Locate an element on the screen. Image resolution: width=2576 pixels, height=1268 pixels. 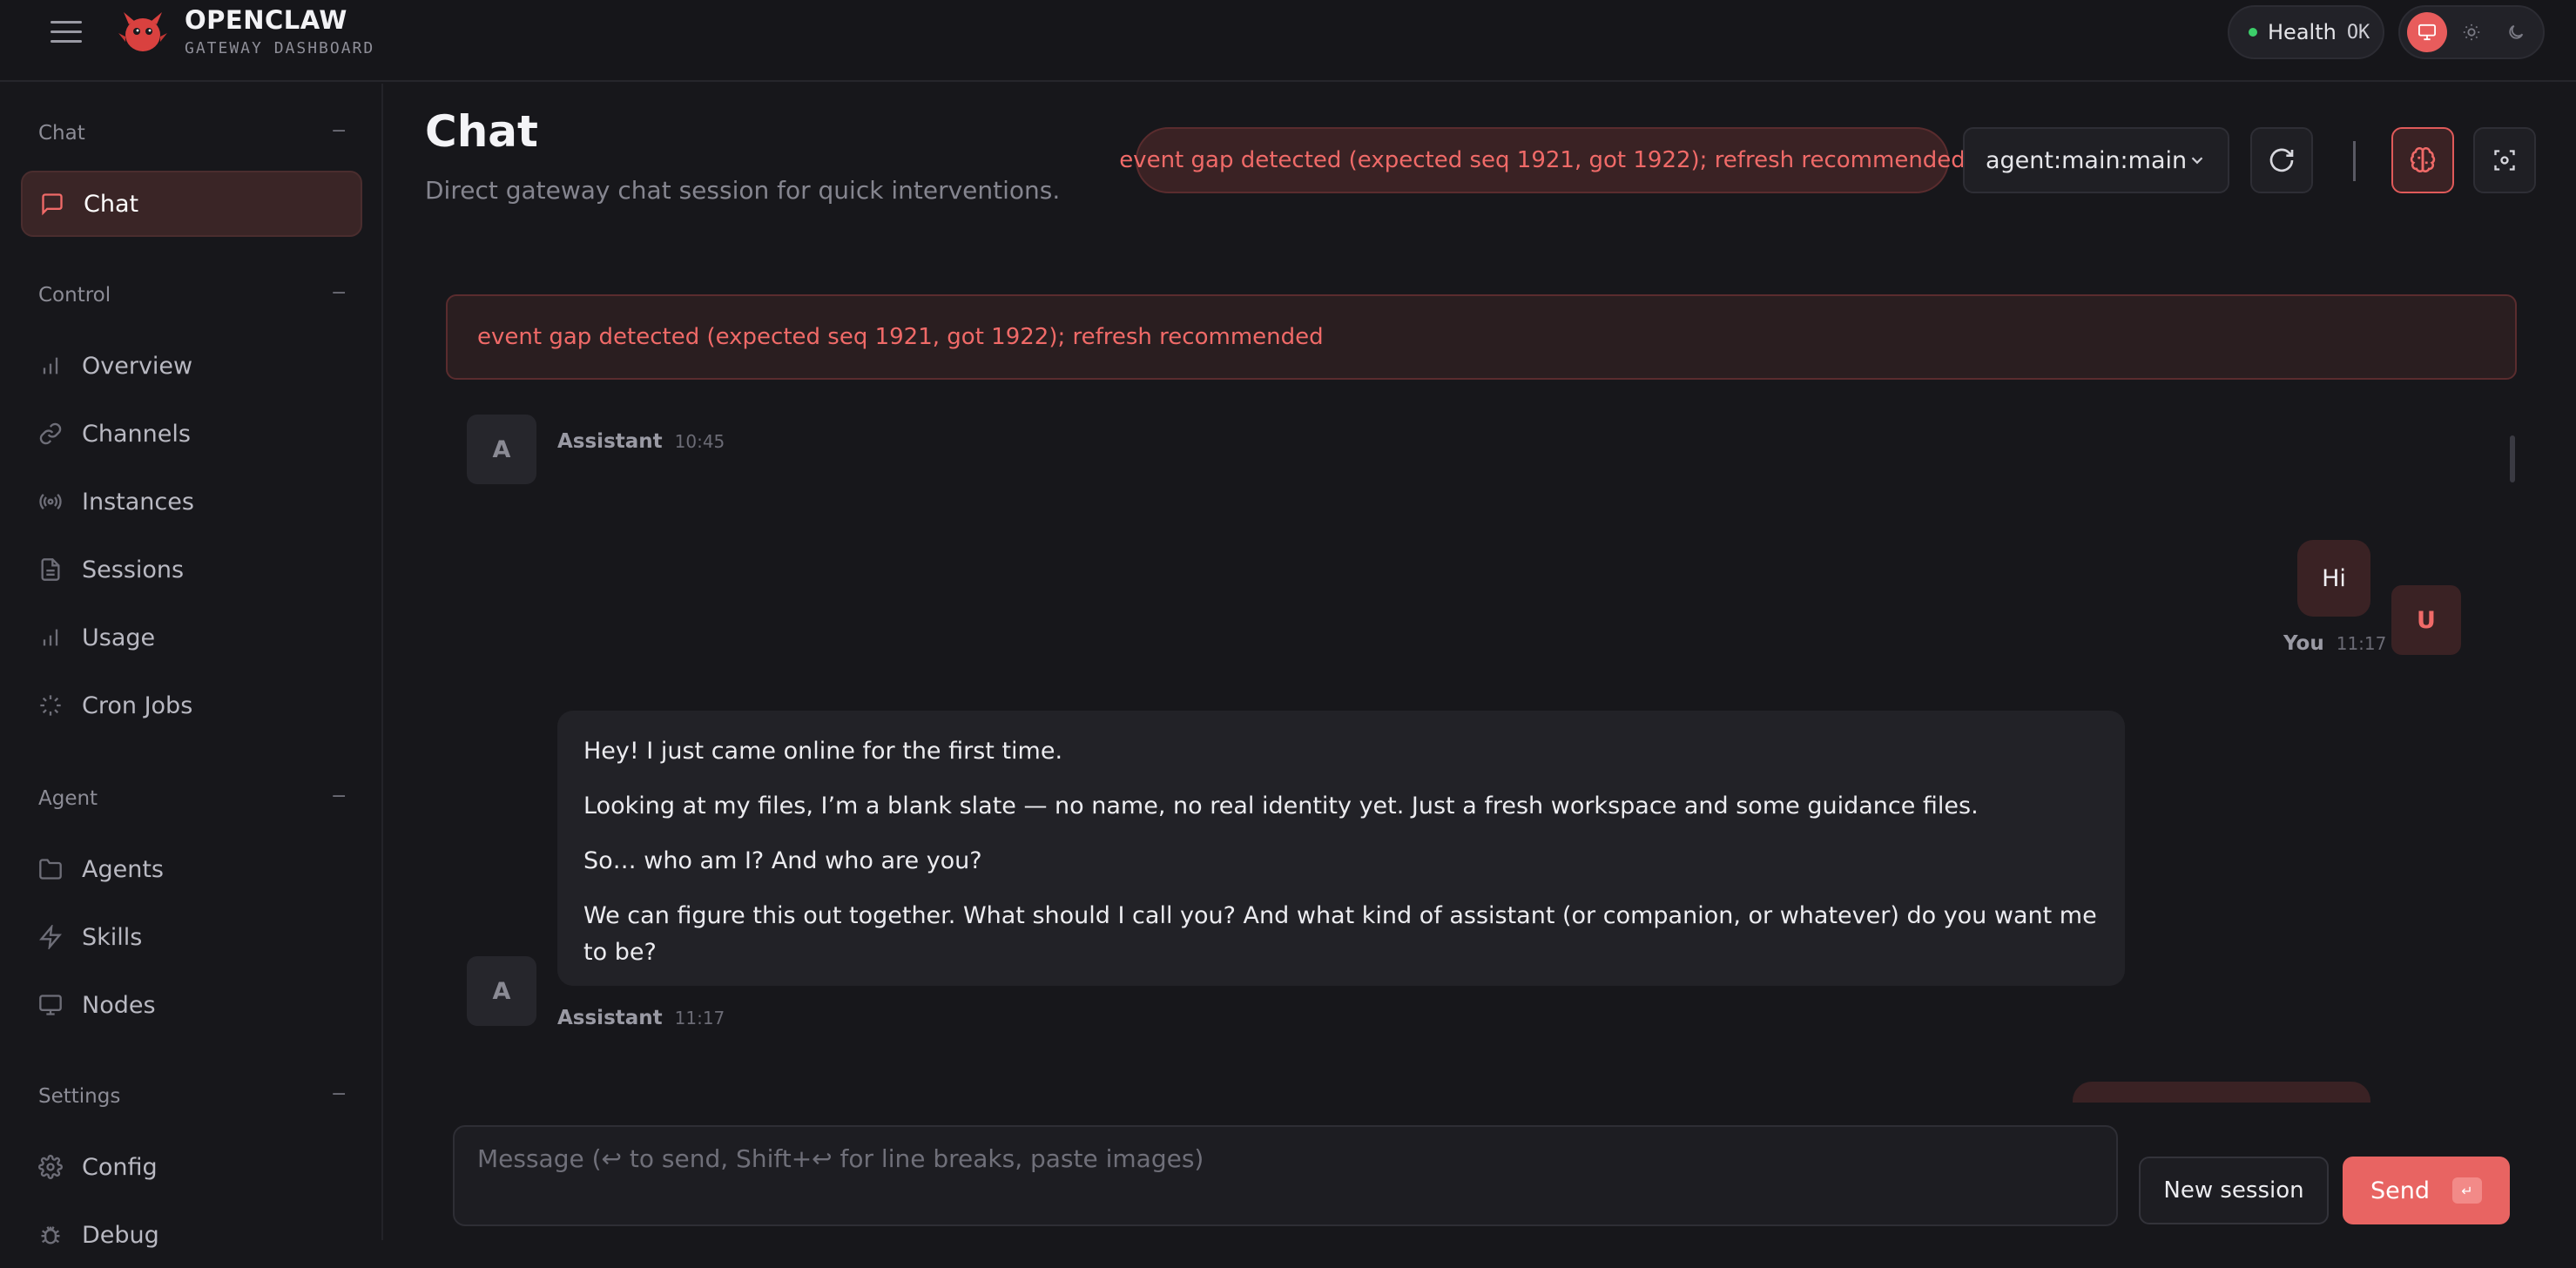
sidebar-section-control: Control is located at coordinates (75, 295).